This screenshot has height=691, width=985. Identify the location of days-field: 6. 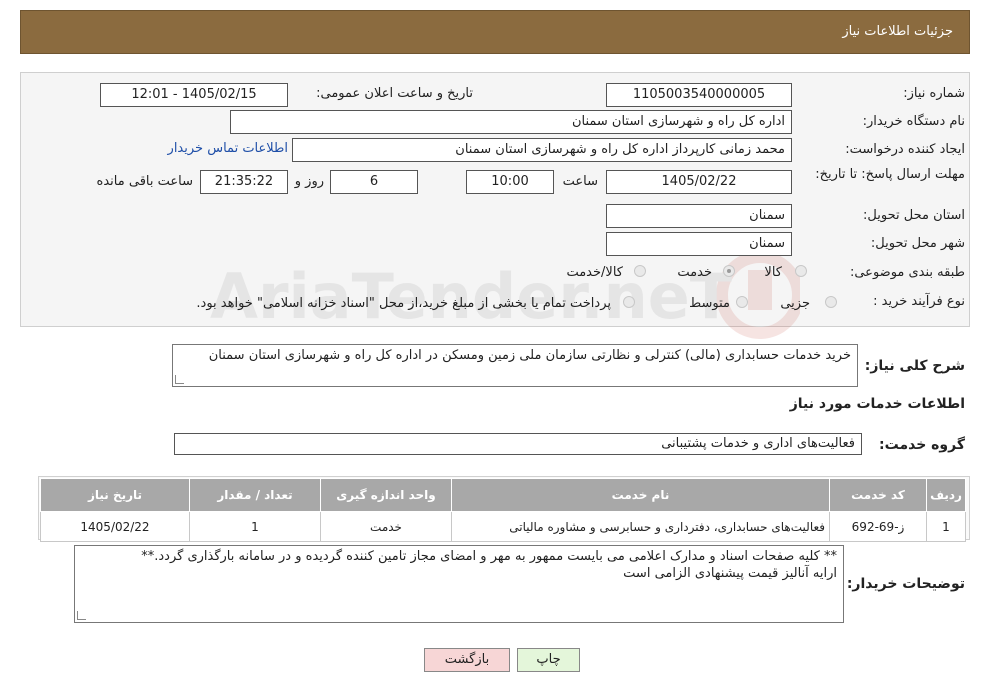
(374, 182).